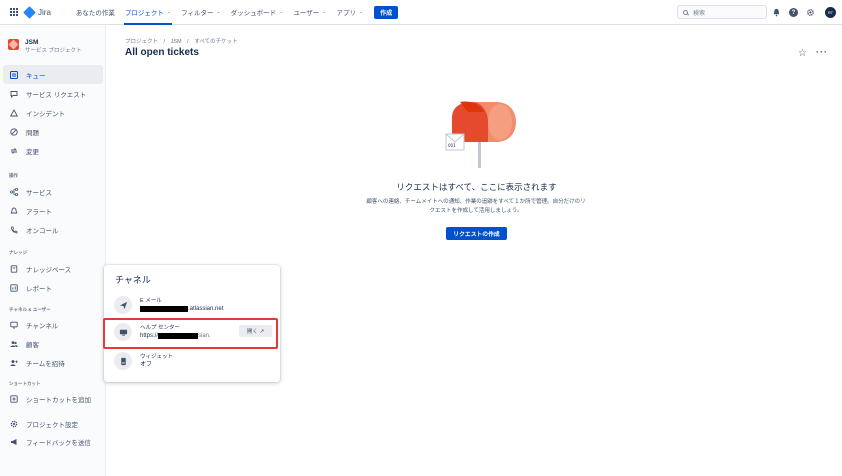 This screenshot has height=476, width=842. What do you see at coordinates (13, 93) in the screenshot?
I see `chat-icon` at bounding box center [13, 93].